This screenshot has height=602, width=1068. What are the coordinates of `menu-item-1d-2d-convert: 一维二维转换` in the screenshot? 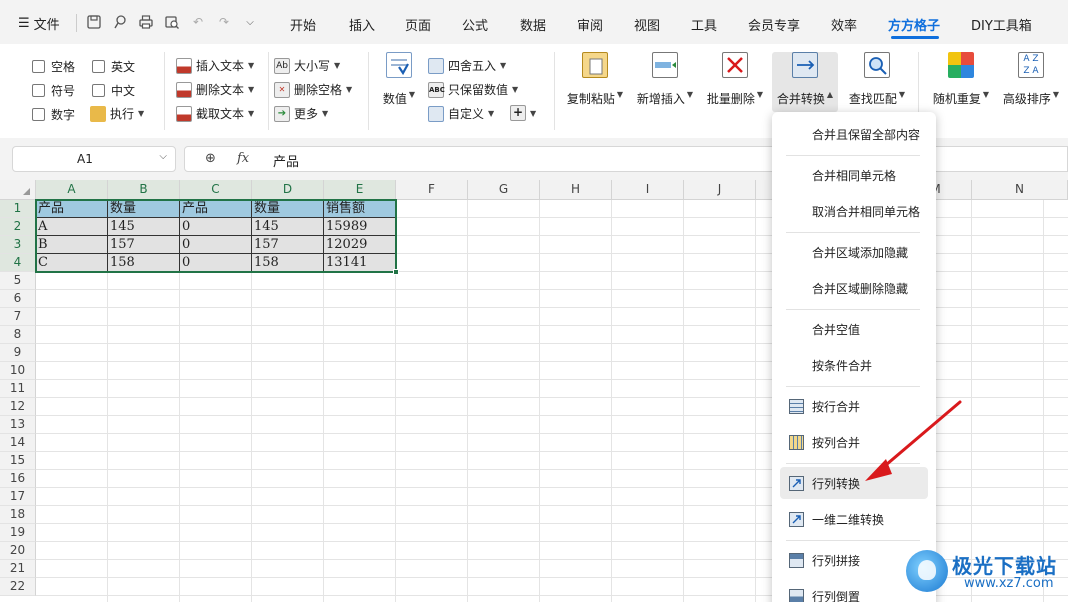 It's located at (854, 519).